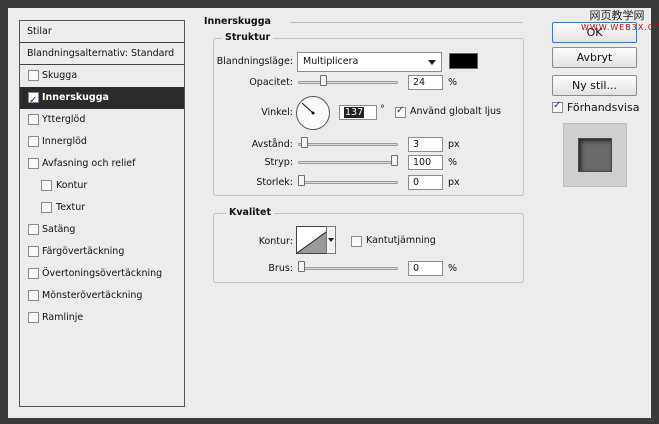 The height and width of the screenshot is (424, 659). I want to click on style-item-label: Ramlinje, so click(63, 317).